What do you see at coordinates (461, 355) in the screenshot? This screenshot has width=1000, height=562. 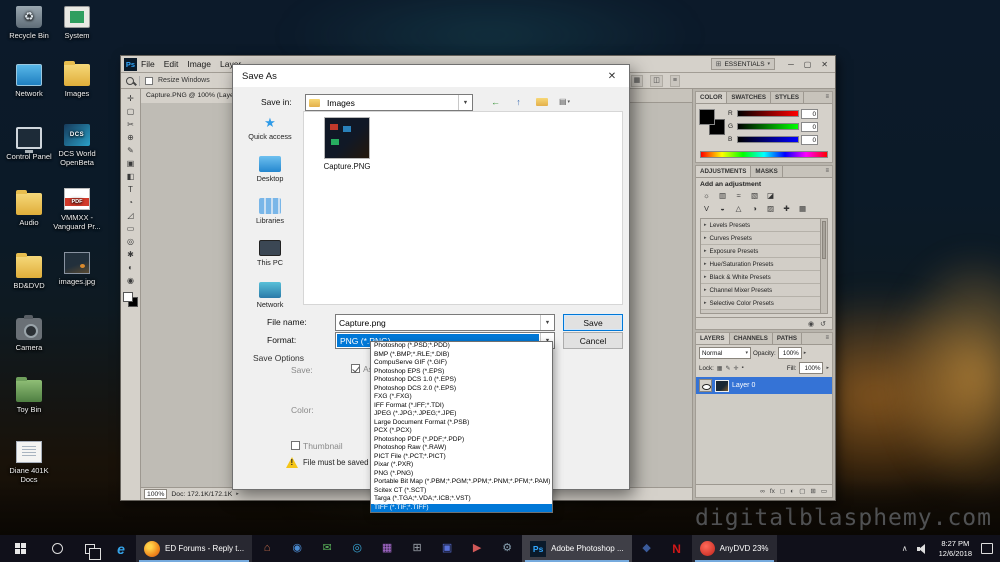 I see `format-option: BMP (*.BMP;*.RLE;*.DIB)` at bounding box center [461, 355].